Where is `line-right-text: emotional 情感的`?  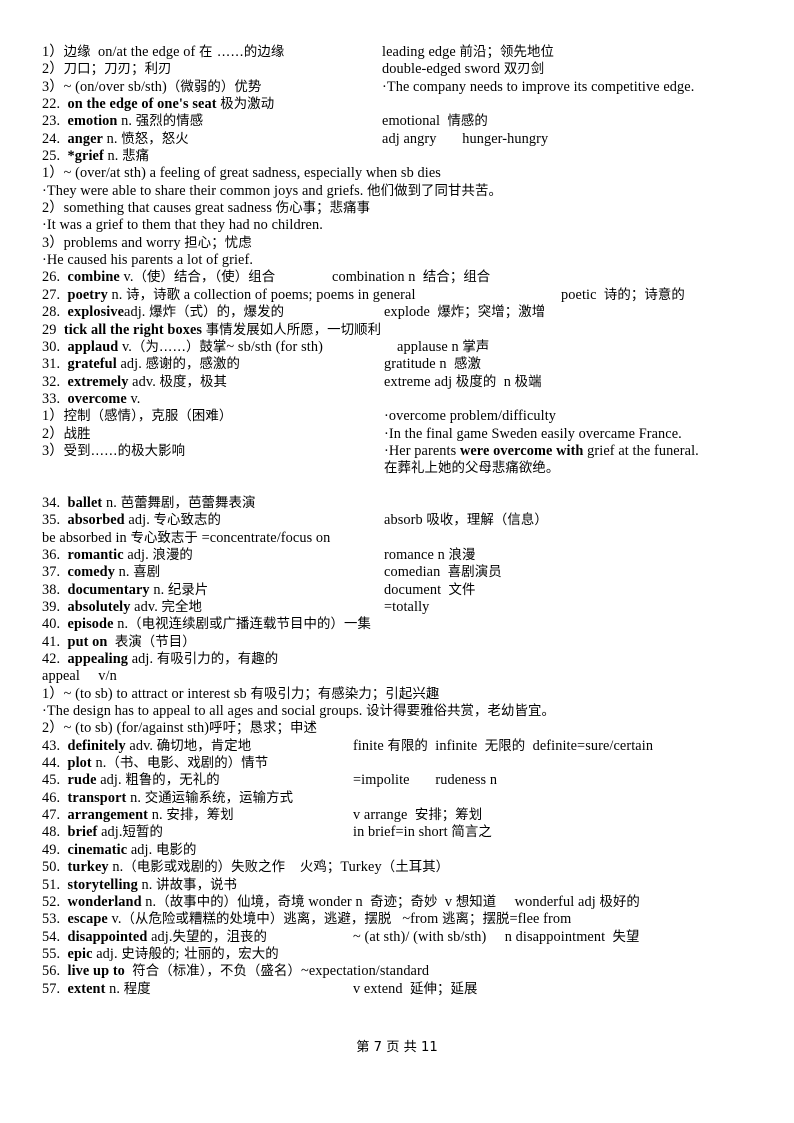 line-right-text: emotional 情感的 is located at coordinates (435, 121).